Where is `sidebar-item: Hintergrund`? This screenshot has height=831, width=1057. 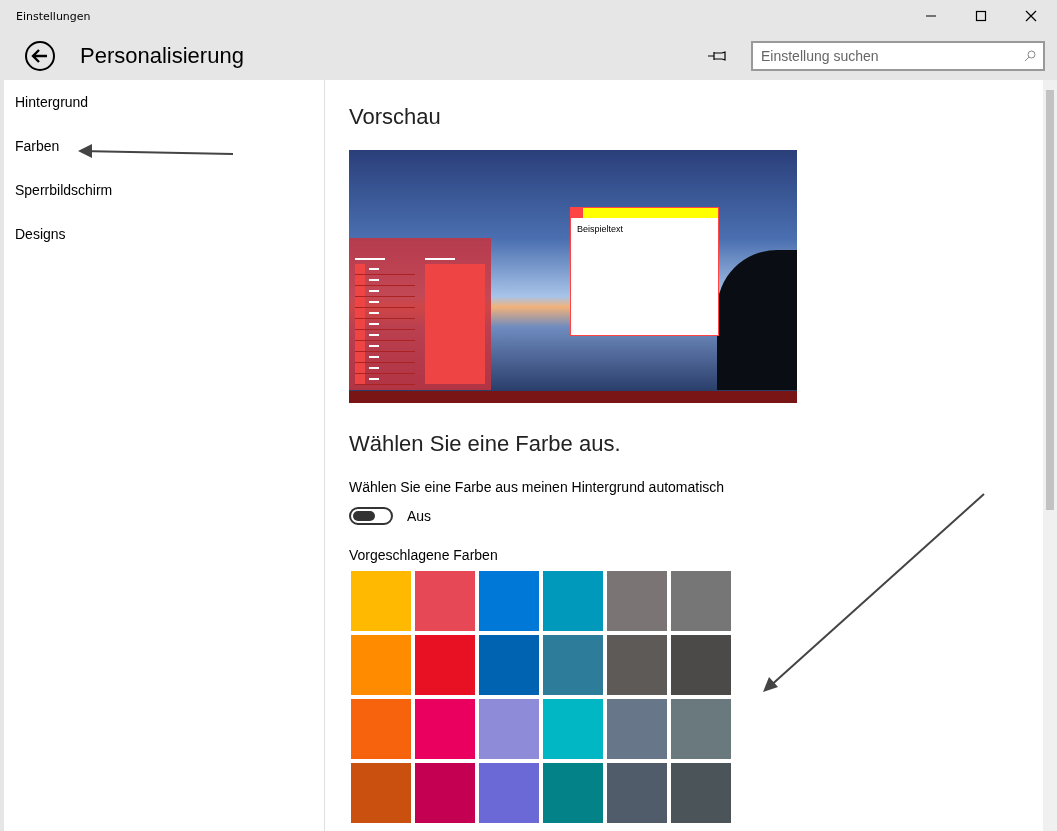 sidebar-item: Hintergrund is located at coordinates (164, 114).